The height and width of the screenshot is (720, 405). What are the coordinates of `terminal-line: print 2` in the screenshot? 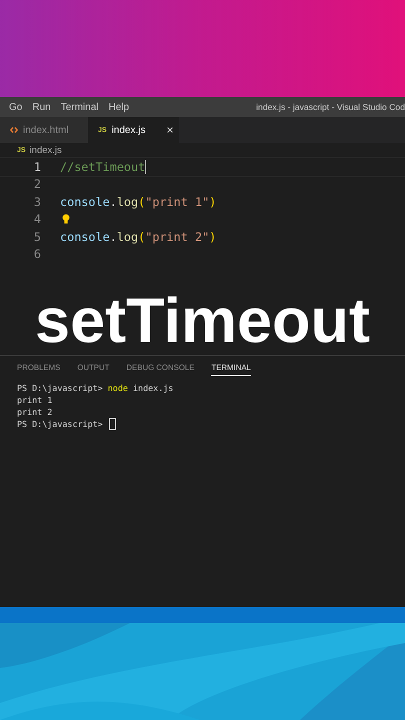 It's located at (34, 412).